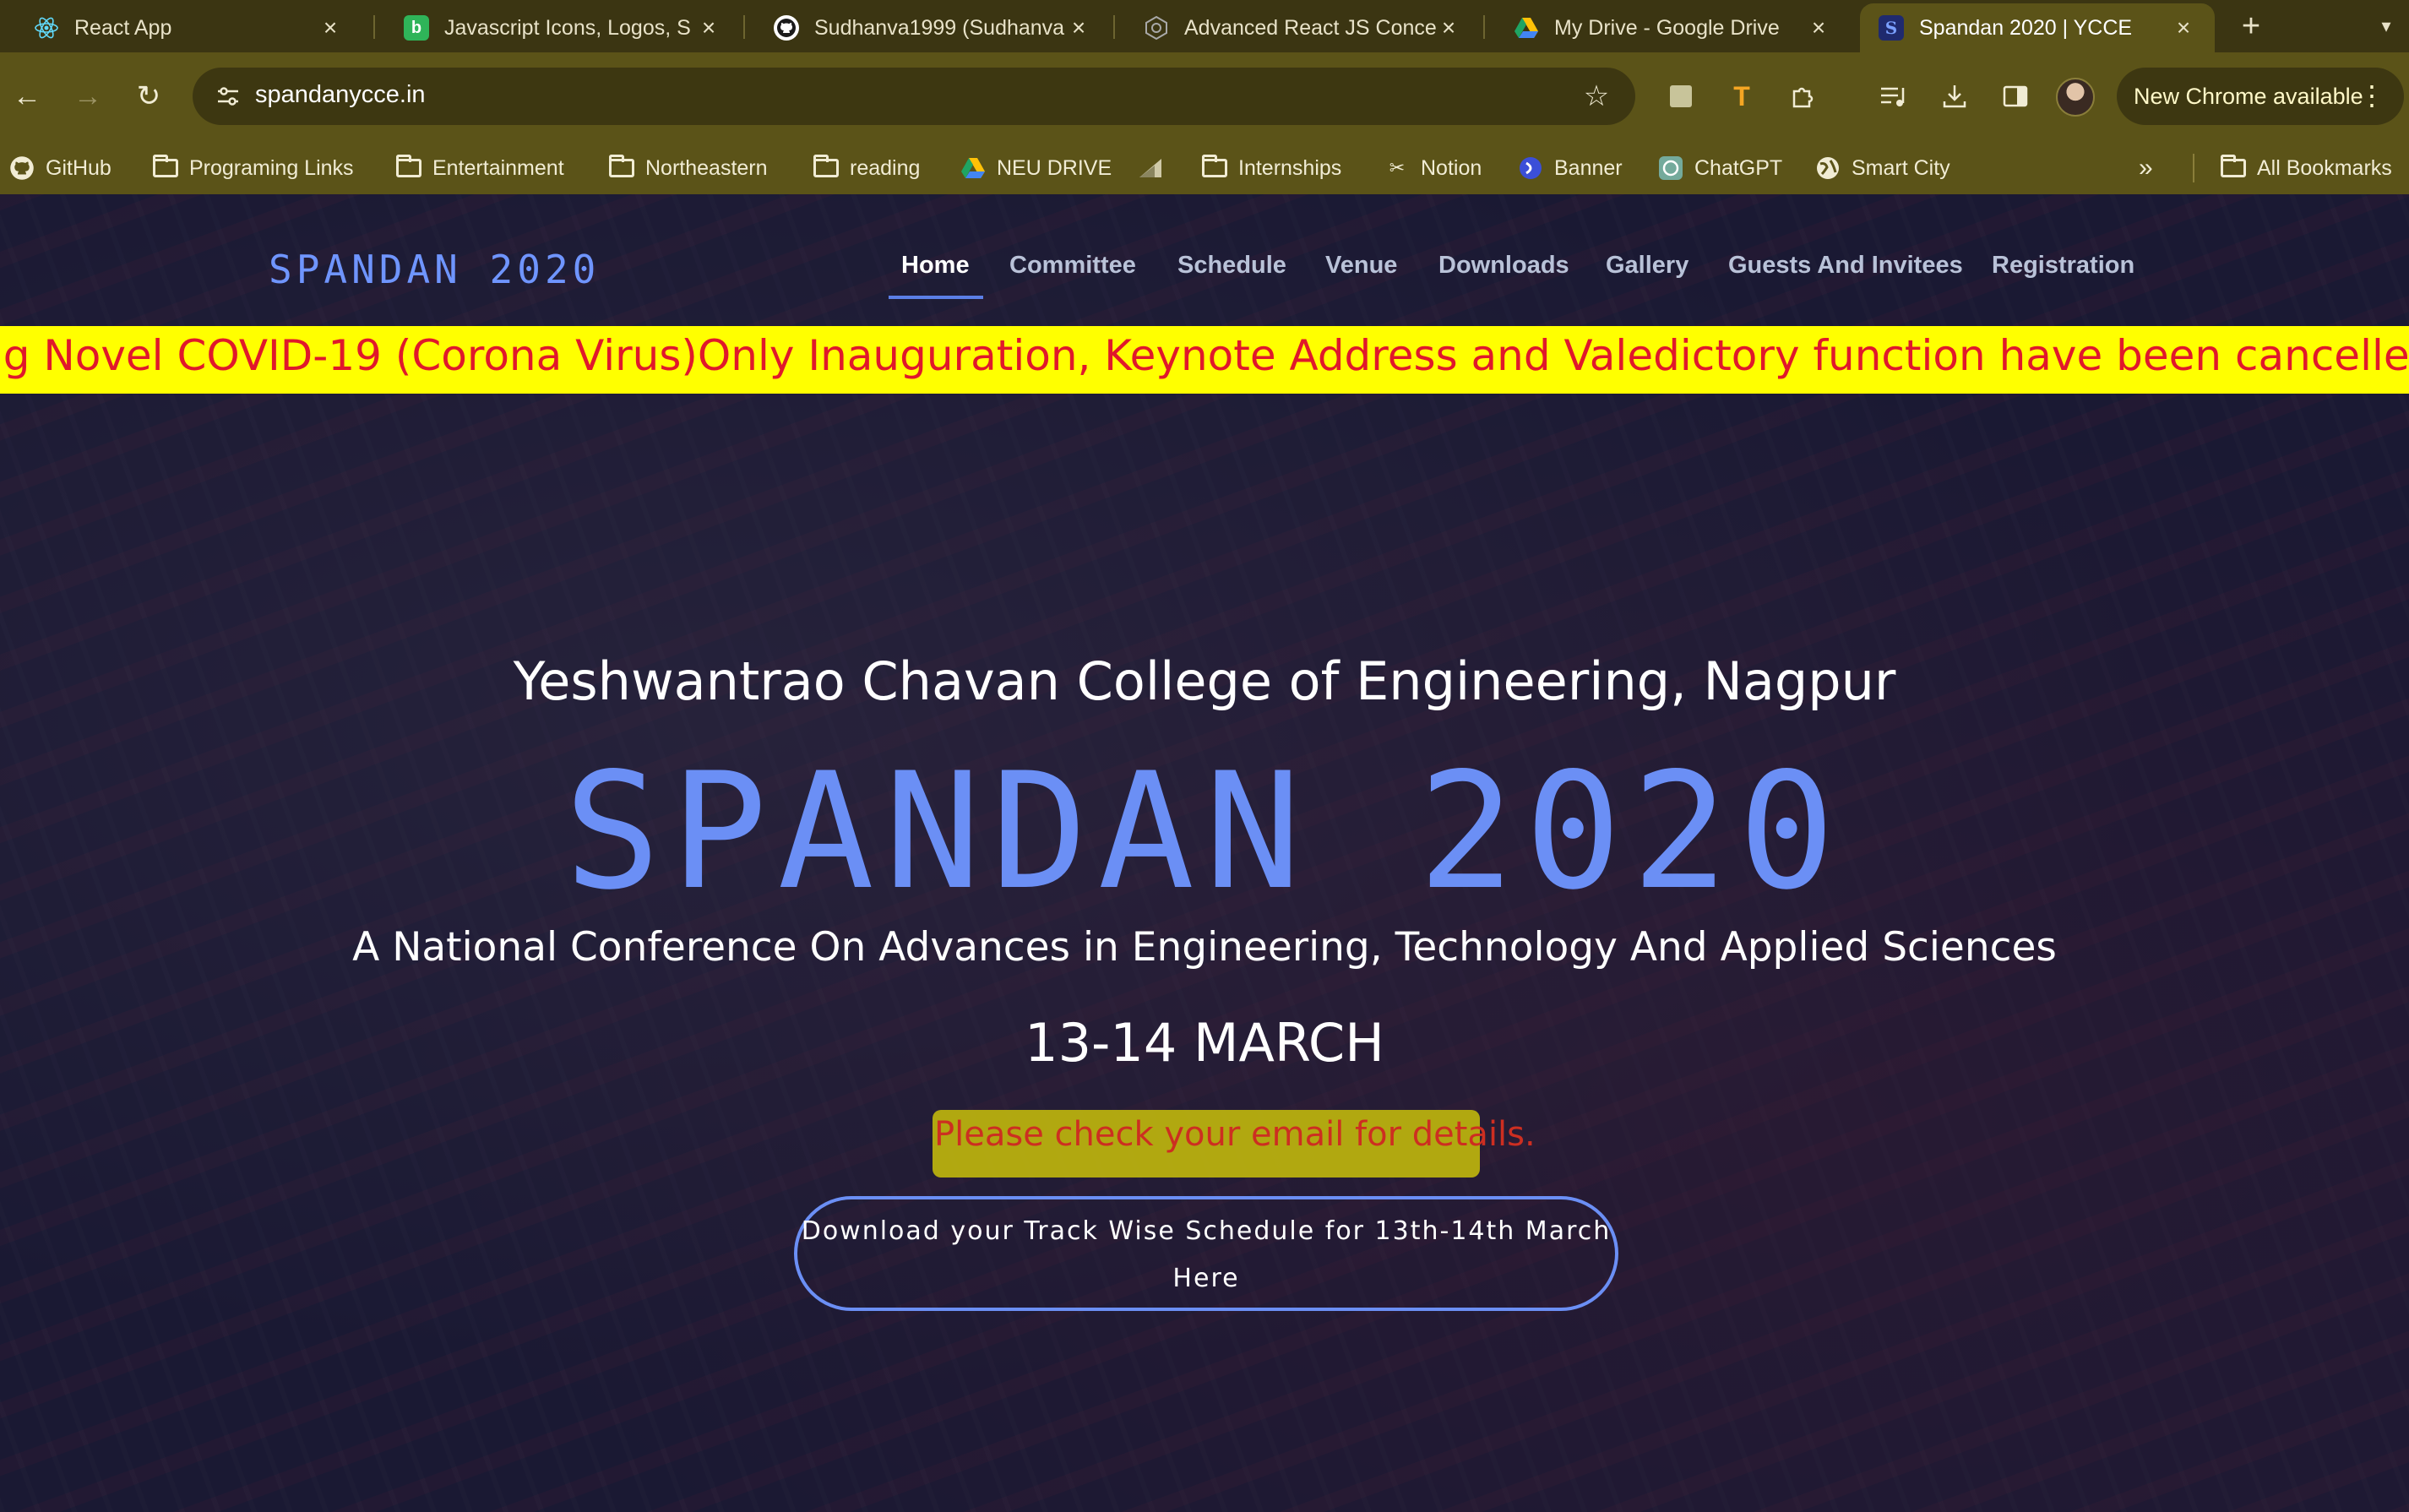  I want to click on tab-advanced-react: Advanced React JS Conce ×, so click(1302, 27).